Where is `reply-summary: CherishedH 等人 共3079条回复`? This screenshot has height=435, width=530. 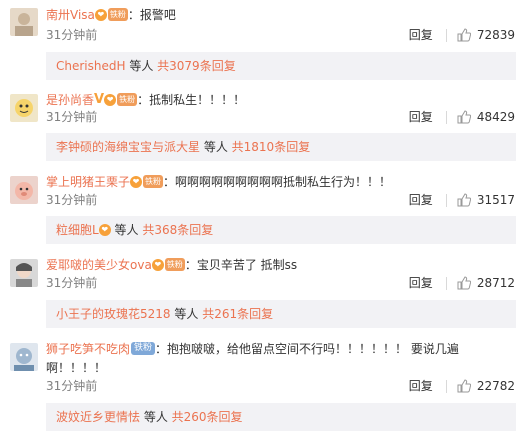
reply-summary: CherishedH 等人 共3079条回复 is located at coordinates (281, 66).